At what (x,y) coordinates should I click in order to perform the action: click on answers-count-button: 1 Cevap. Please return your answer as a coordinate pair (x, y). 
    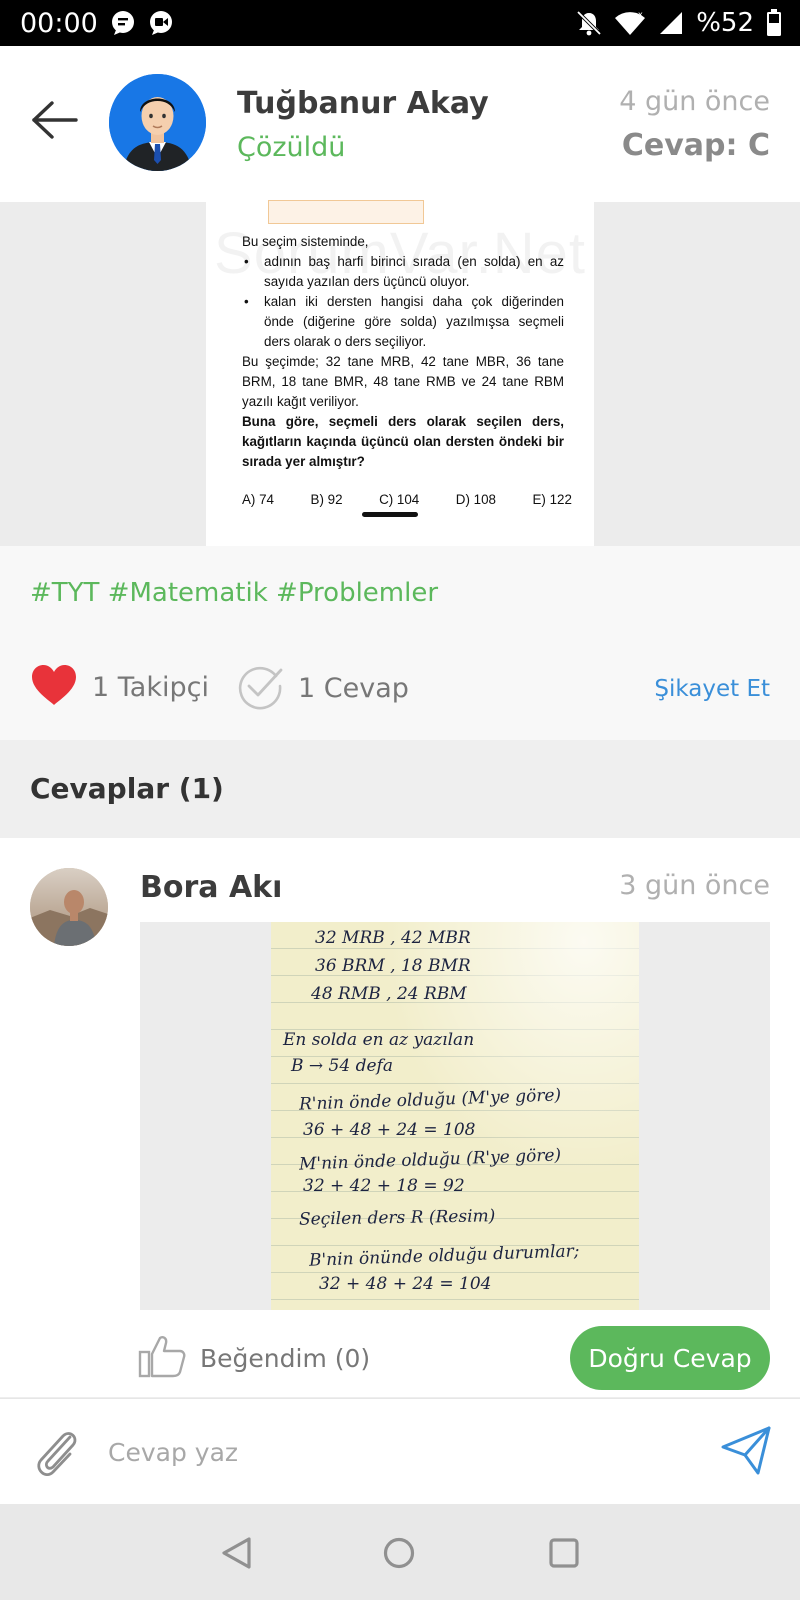
    Looking at the image, I should click on (322, 688).